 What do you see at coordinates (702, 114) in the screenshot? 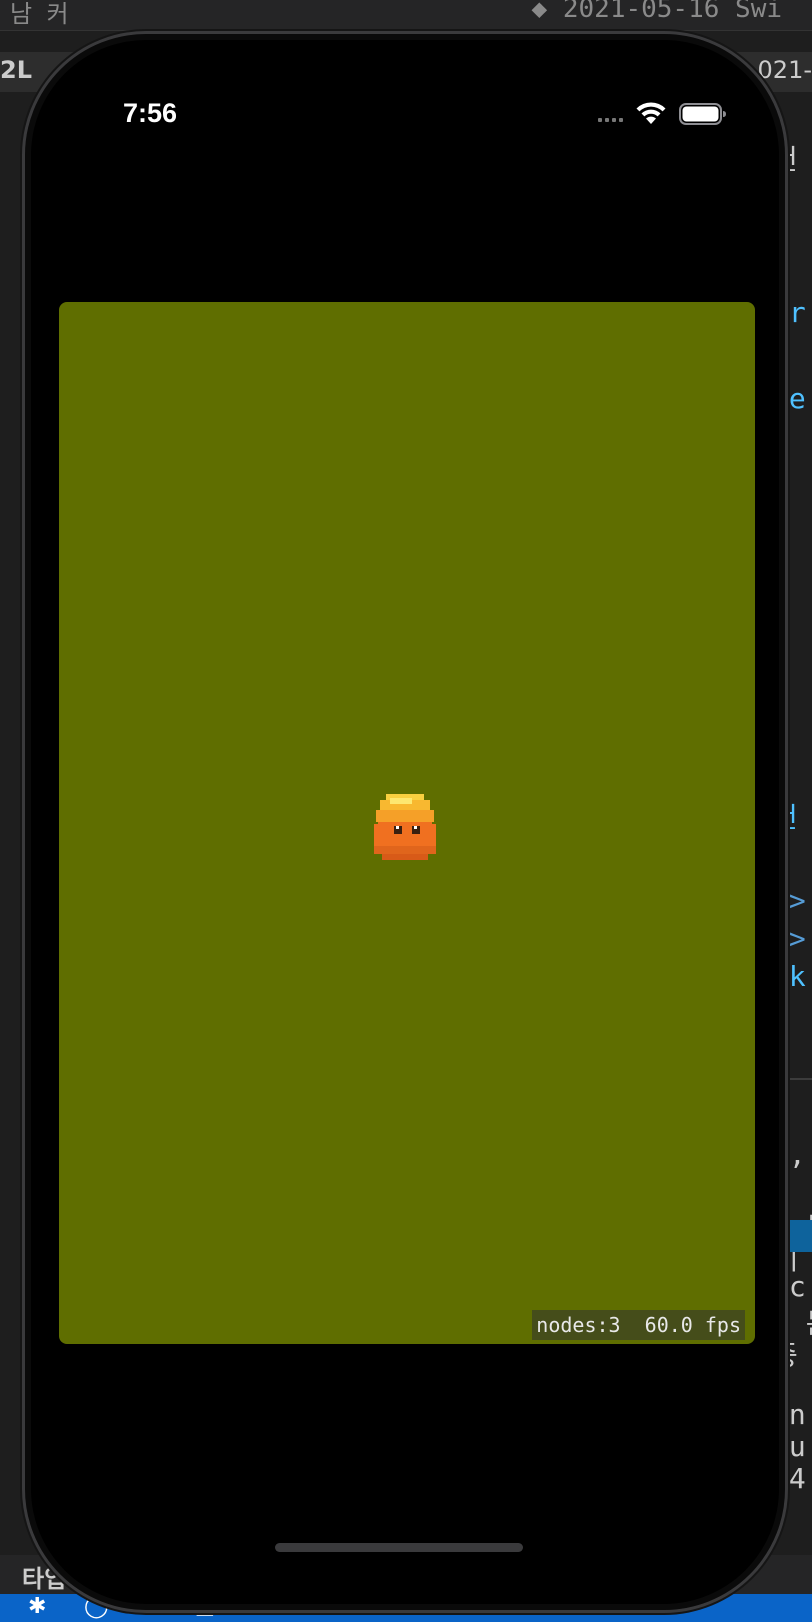
I see `battery-icon` at bounding box center [702, 114].